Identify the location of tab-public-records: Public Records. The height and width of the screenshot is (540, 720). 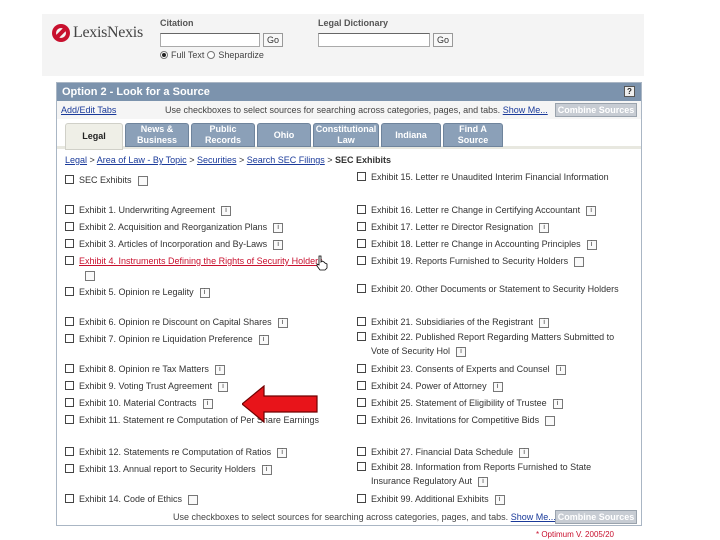
(223, 135).